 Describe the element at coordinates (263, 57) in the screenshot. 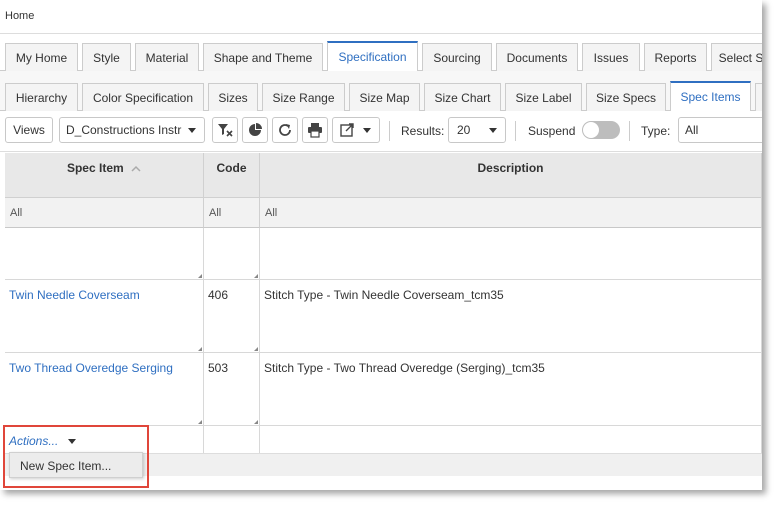

I see `tab-shape-and-theme: Shape and Theme` at that location.